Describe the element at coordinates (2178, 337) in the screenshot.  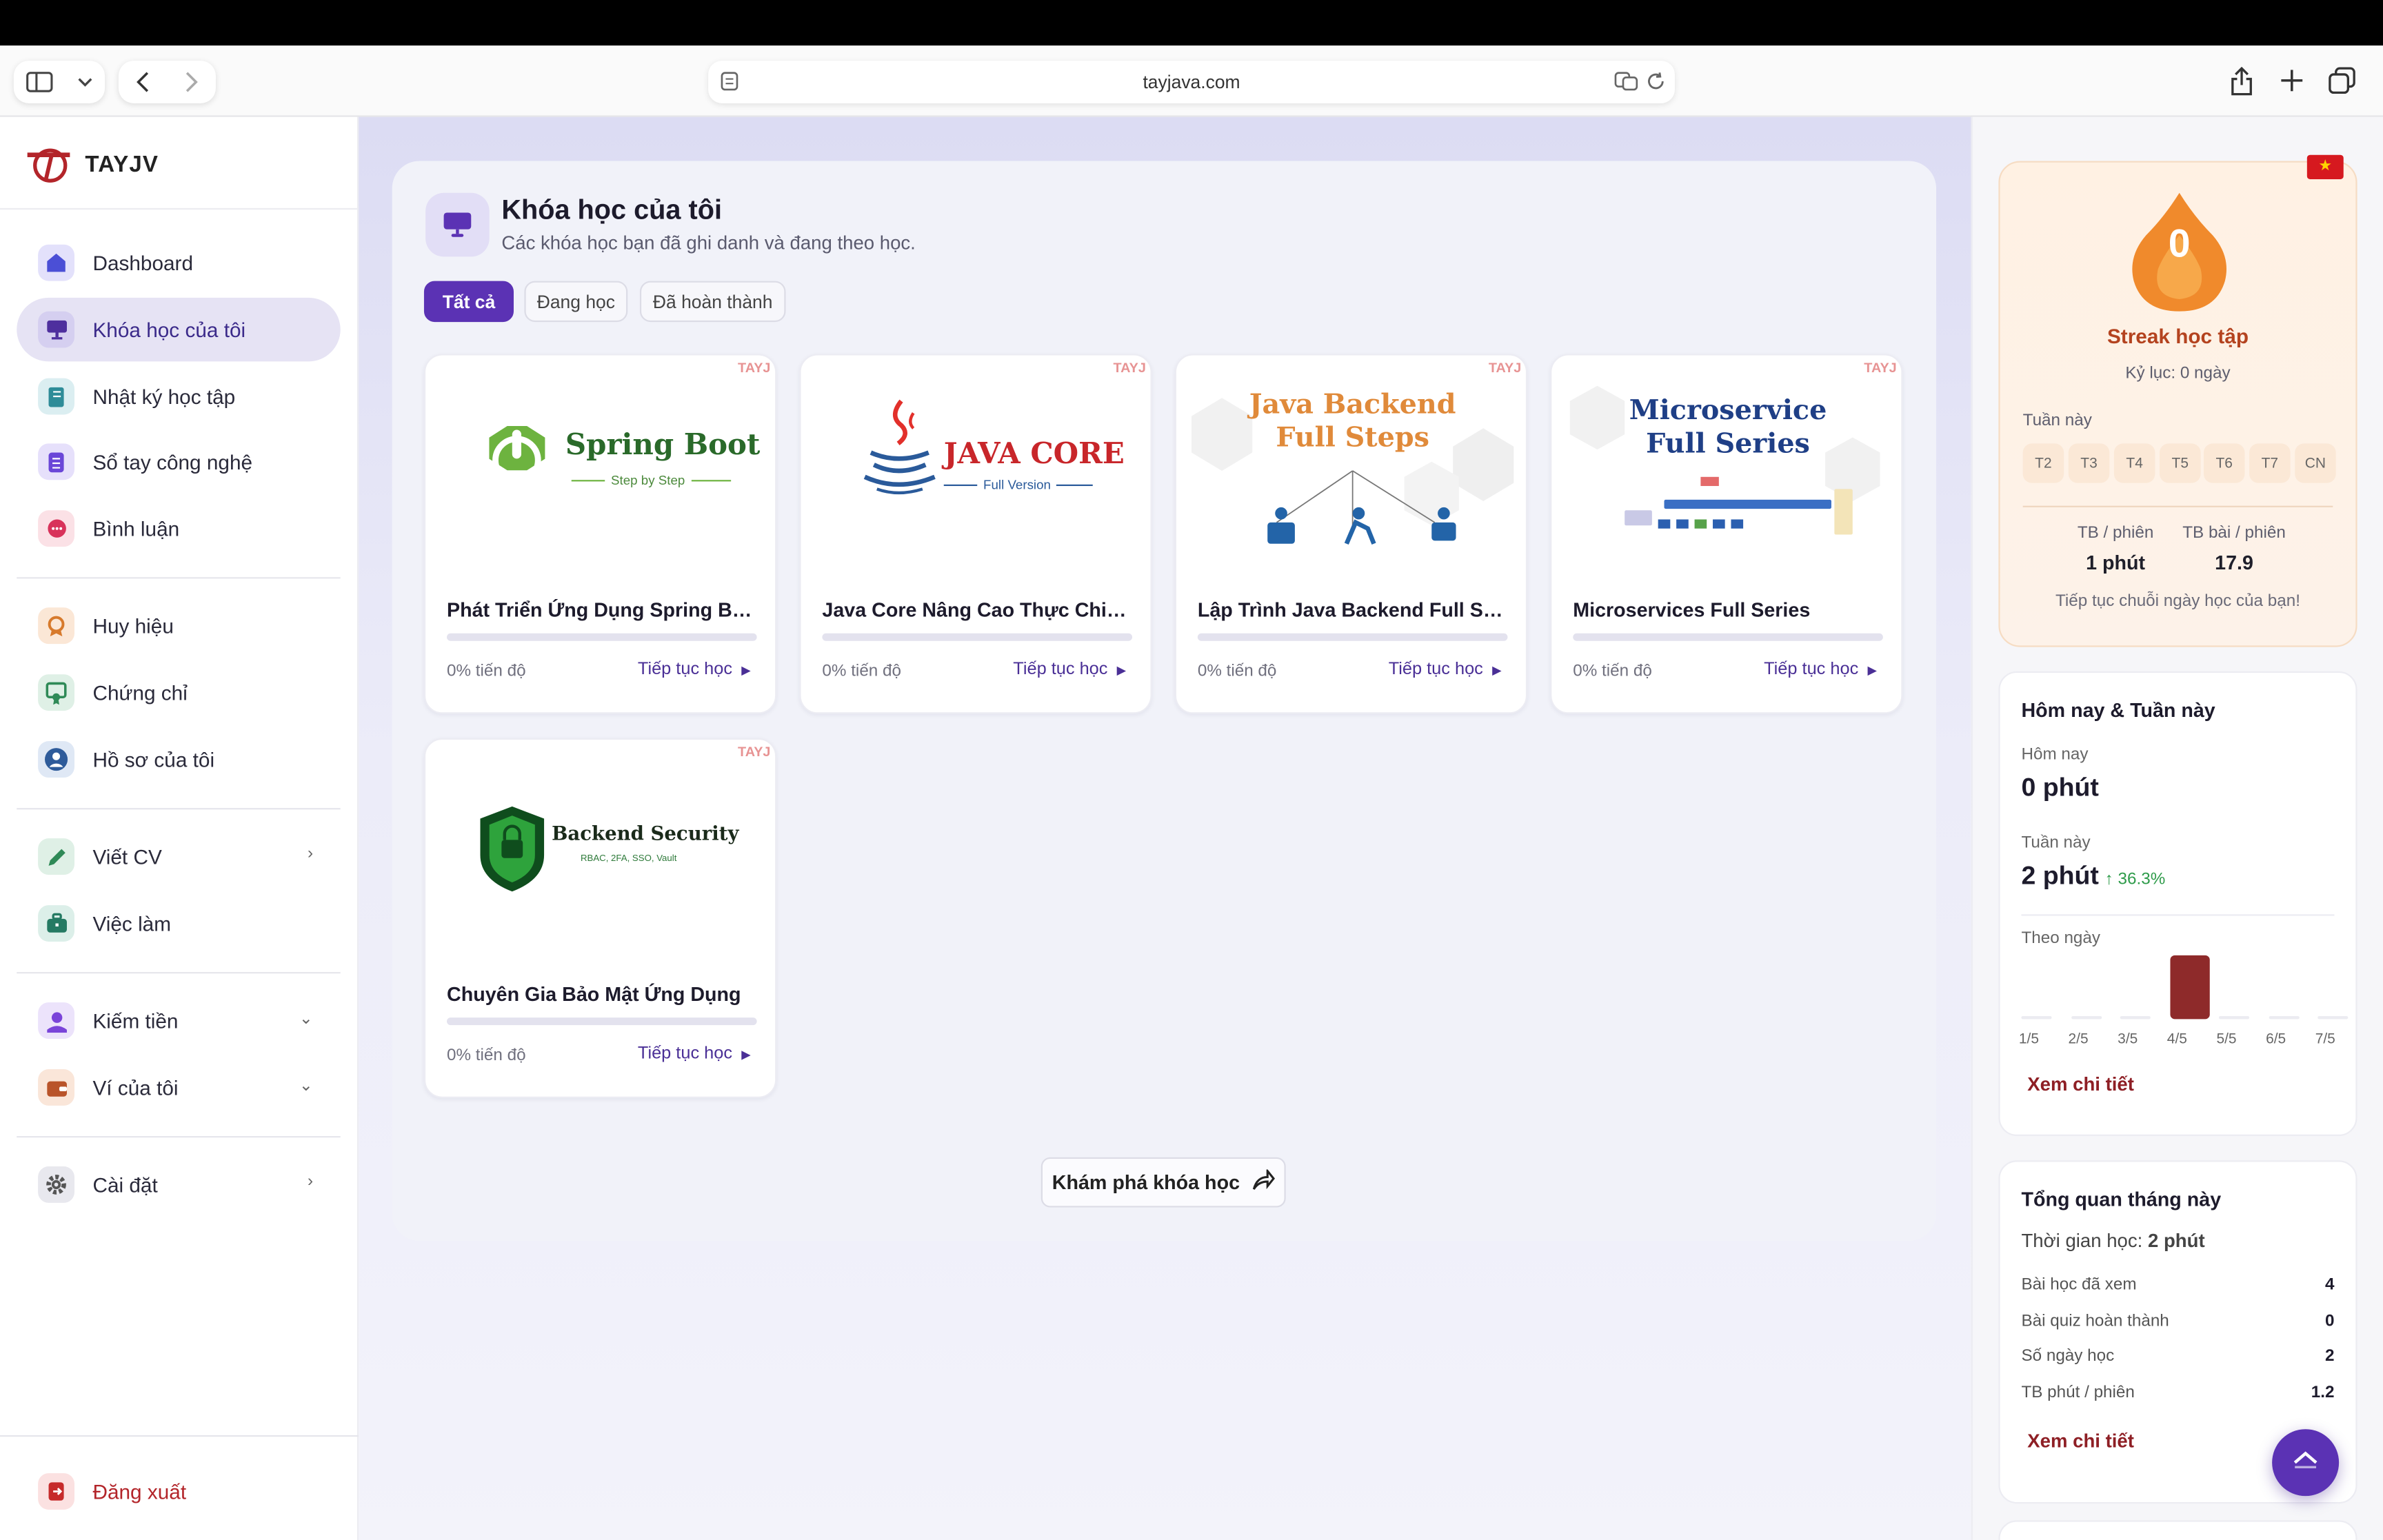
I see `streak-title: Streak học tập` at that location.